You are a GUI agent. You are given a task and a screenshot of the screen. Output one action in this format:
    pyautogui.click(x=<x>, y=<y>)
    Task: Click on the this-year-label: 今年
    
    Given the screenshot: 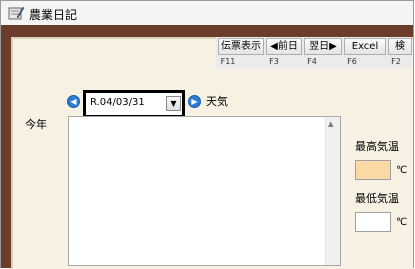 What is the action you would take?
    pyautogui.click(x=36, y=124)
    